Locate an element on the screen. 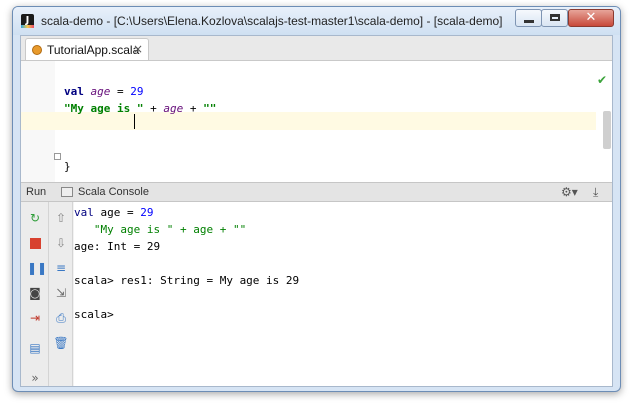  text-caret is located at coordinates (134, 121).